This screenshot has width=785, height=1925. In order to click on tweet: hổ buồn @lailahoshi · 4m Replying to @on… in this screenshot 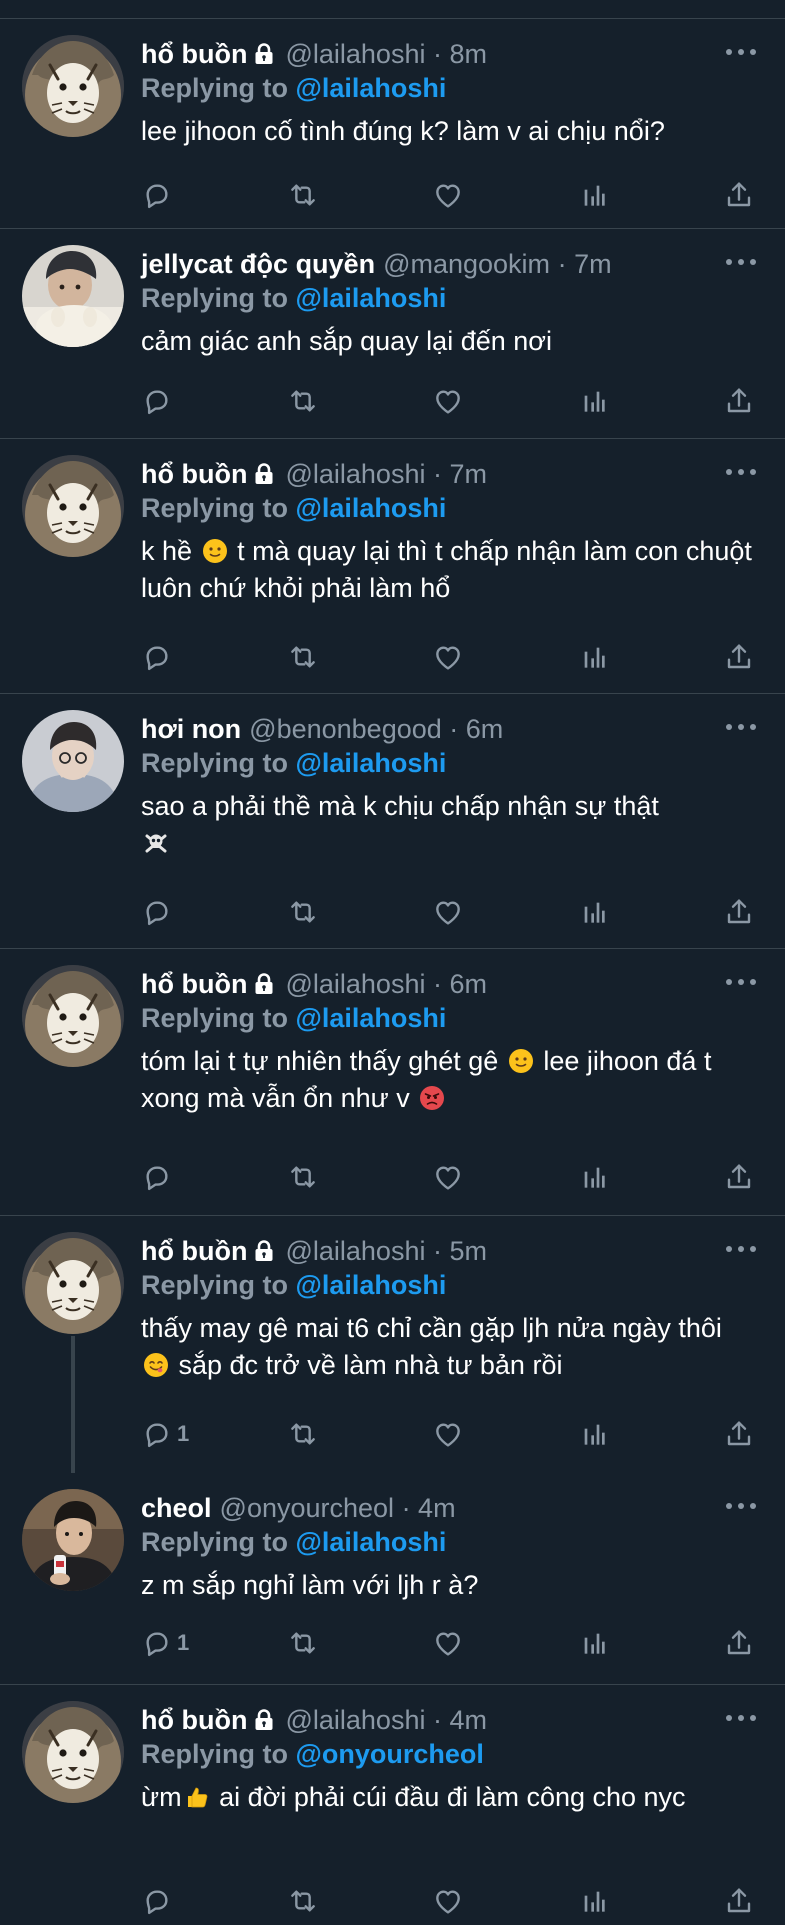, I will do `click(392, 1805)`.